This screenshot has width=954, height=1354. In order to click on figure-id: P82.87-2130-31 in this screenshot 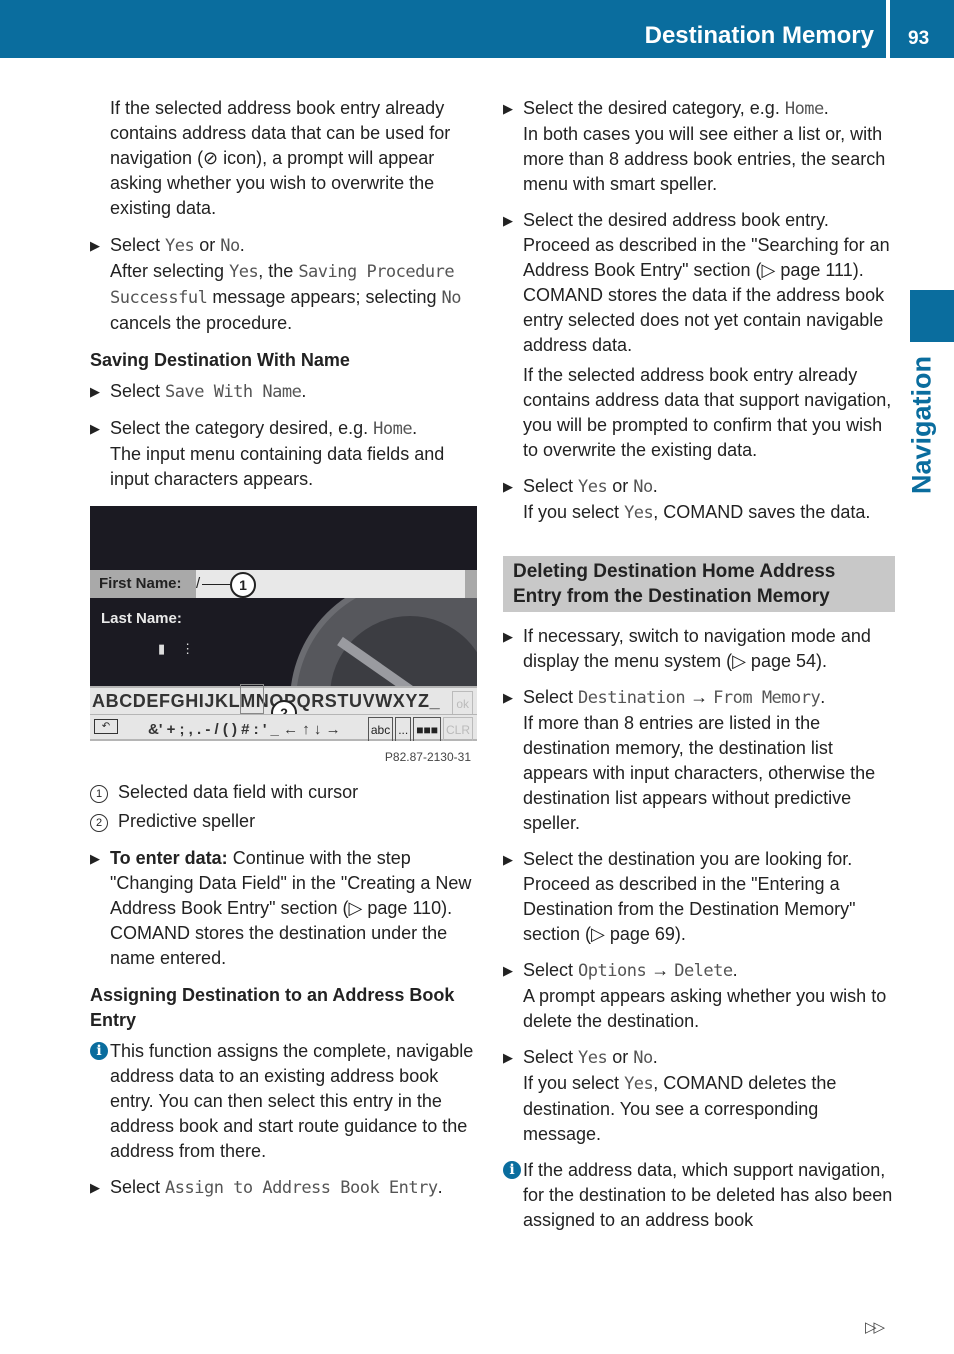, I will do `click(427, 757)`.